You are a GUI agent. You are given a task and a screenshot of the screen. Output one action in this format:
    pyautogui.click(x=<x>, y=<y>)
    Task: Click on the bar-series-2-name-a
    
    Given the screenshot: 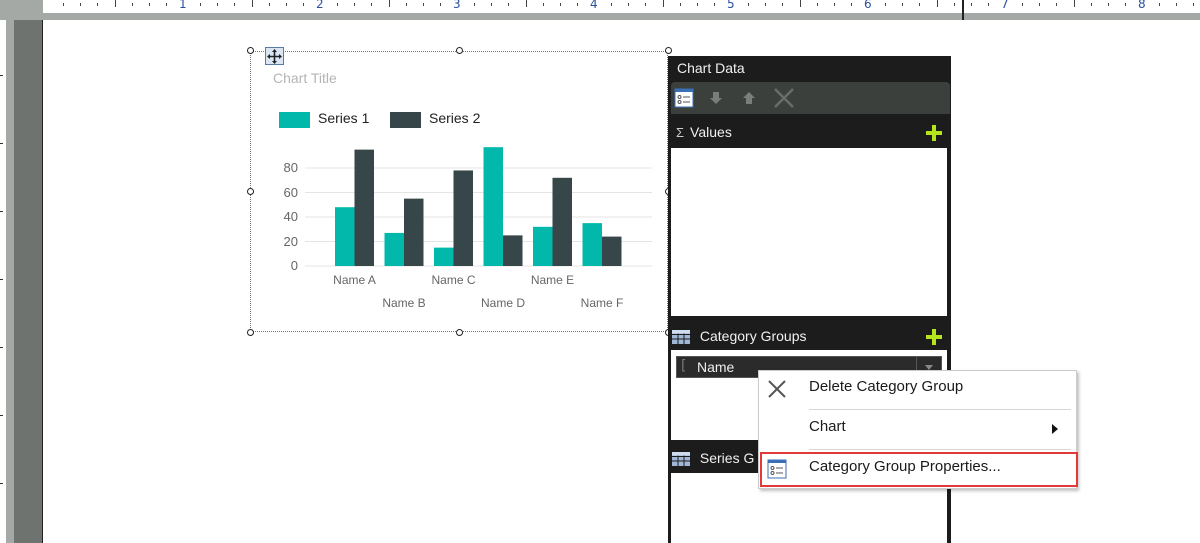 What is the action you would take?
    pyautogui.click(x=364, y=207)
    